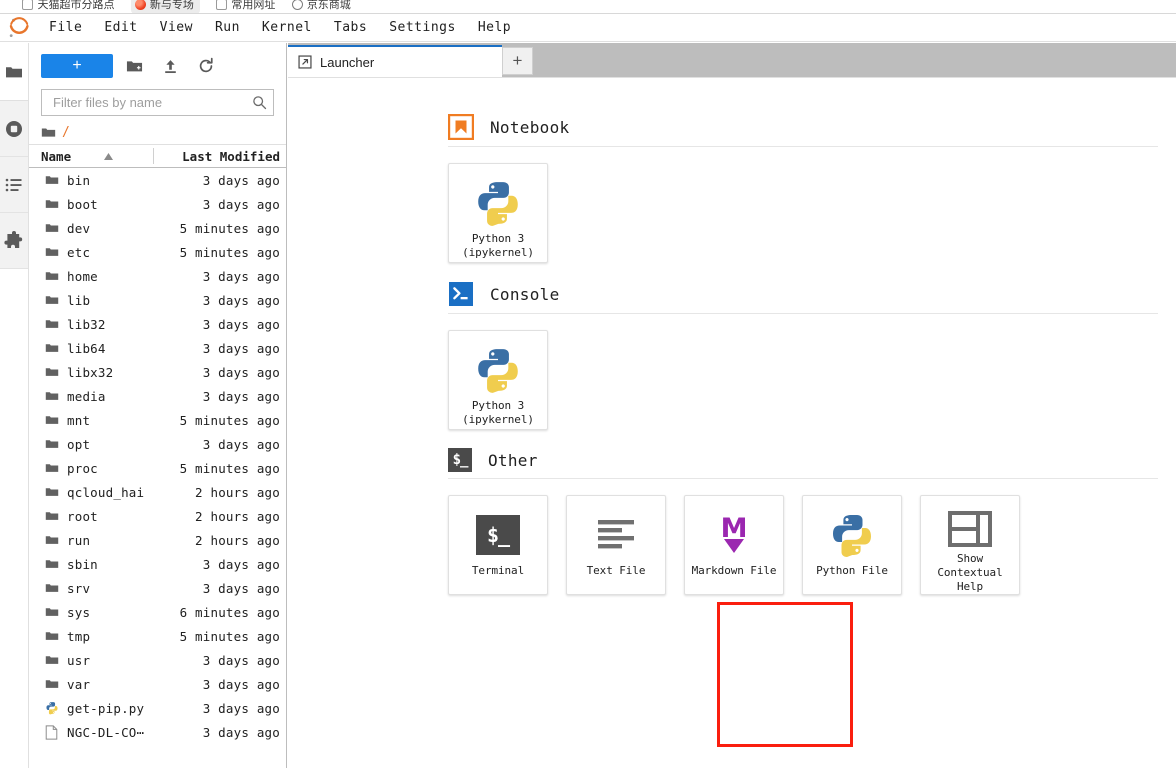 The image size is (1176, 768). Describe the element at coordinates (157, 252) in the screenshot. I see `file-list-item: etc 5 minutes ago` at that location.